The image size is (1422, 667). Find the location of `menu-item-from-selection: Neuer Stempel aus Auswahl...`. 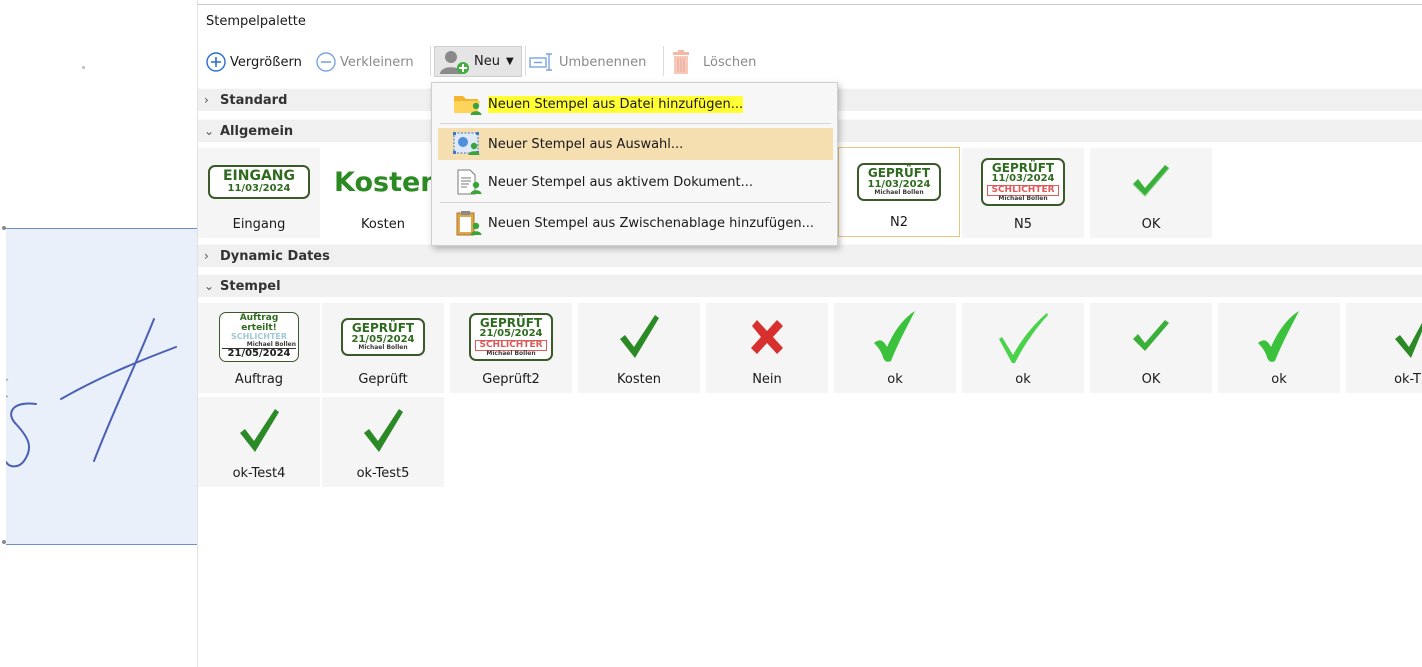

menu-item-from-selection: Neuer Stempel aus Auswahl... is located at coordinates (635, 144).